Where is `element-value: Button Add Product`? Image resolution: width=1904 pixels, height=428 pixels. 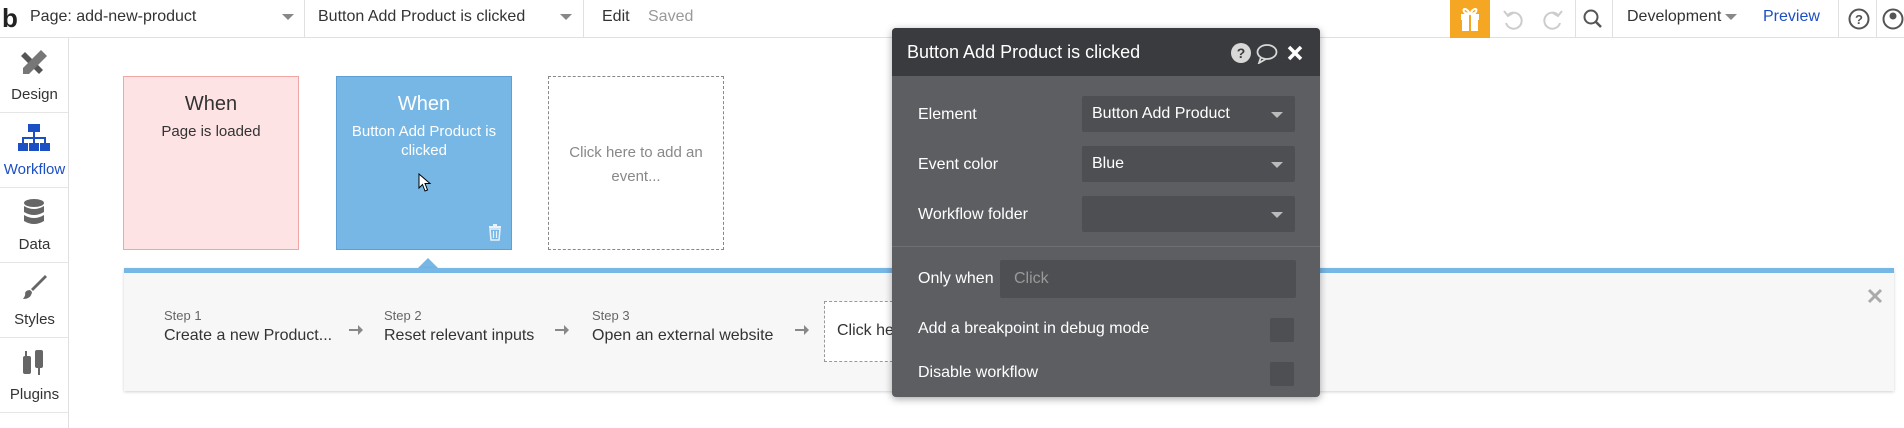
element-value: Button Add Product is located at coordinates (1161, 113).